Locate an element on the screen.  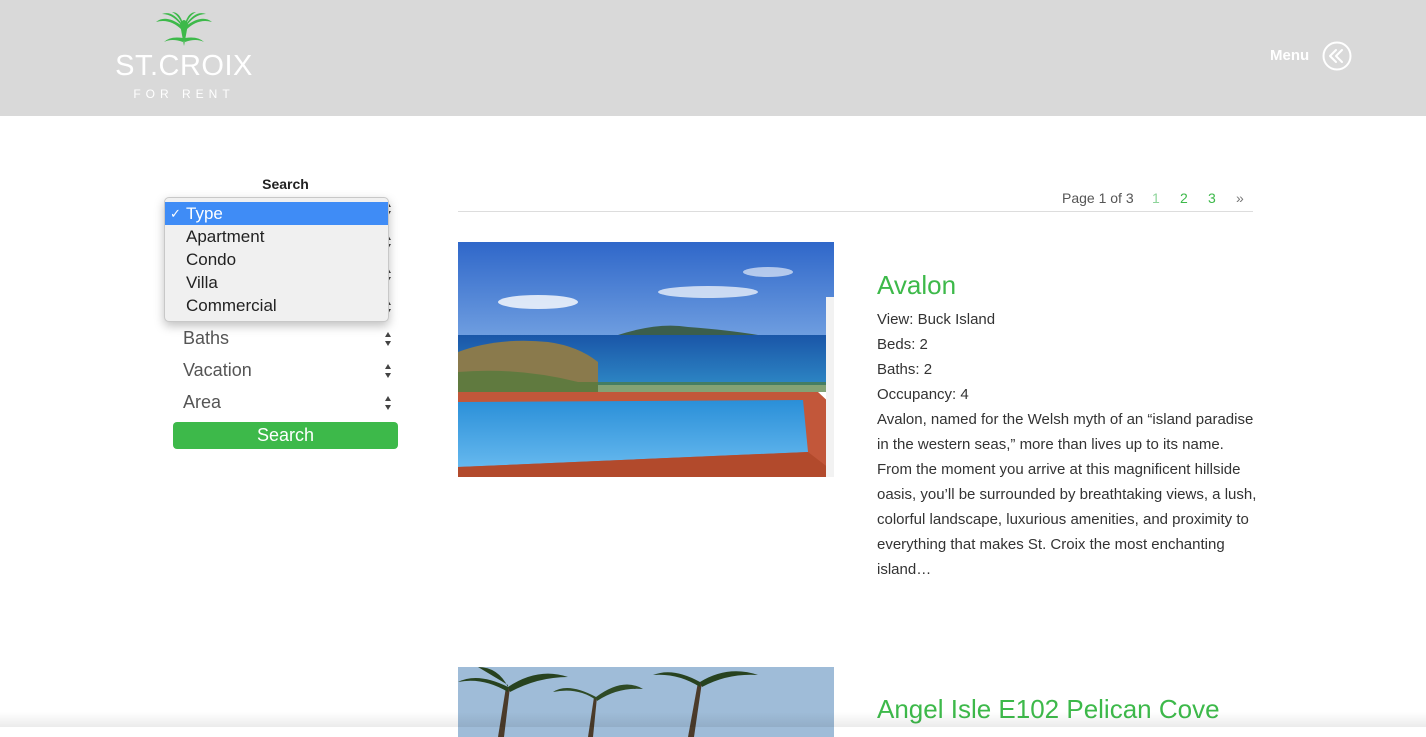
dropdown-option-commercial: Commercial is located at coordinates (276, 305).